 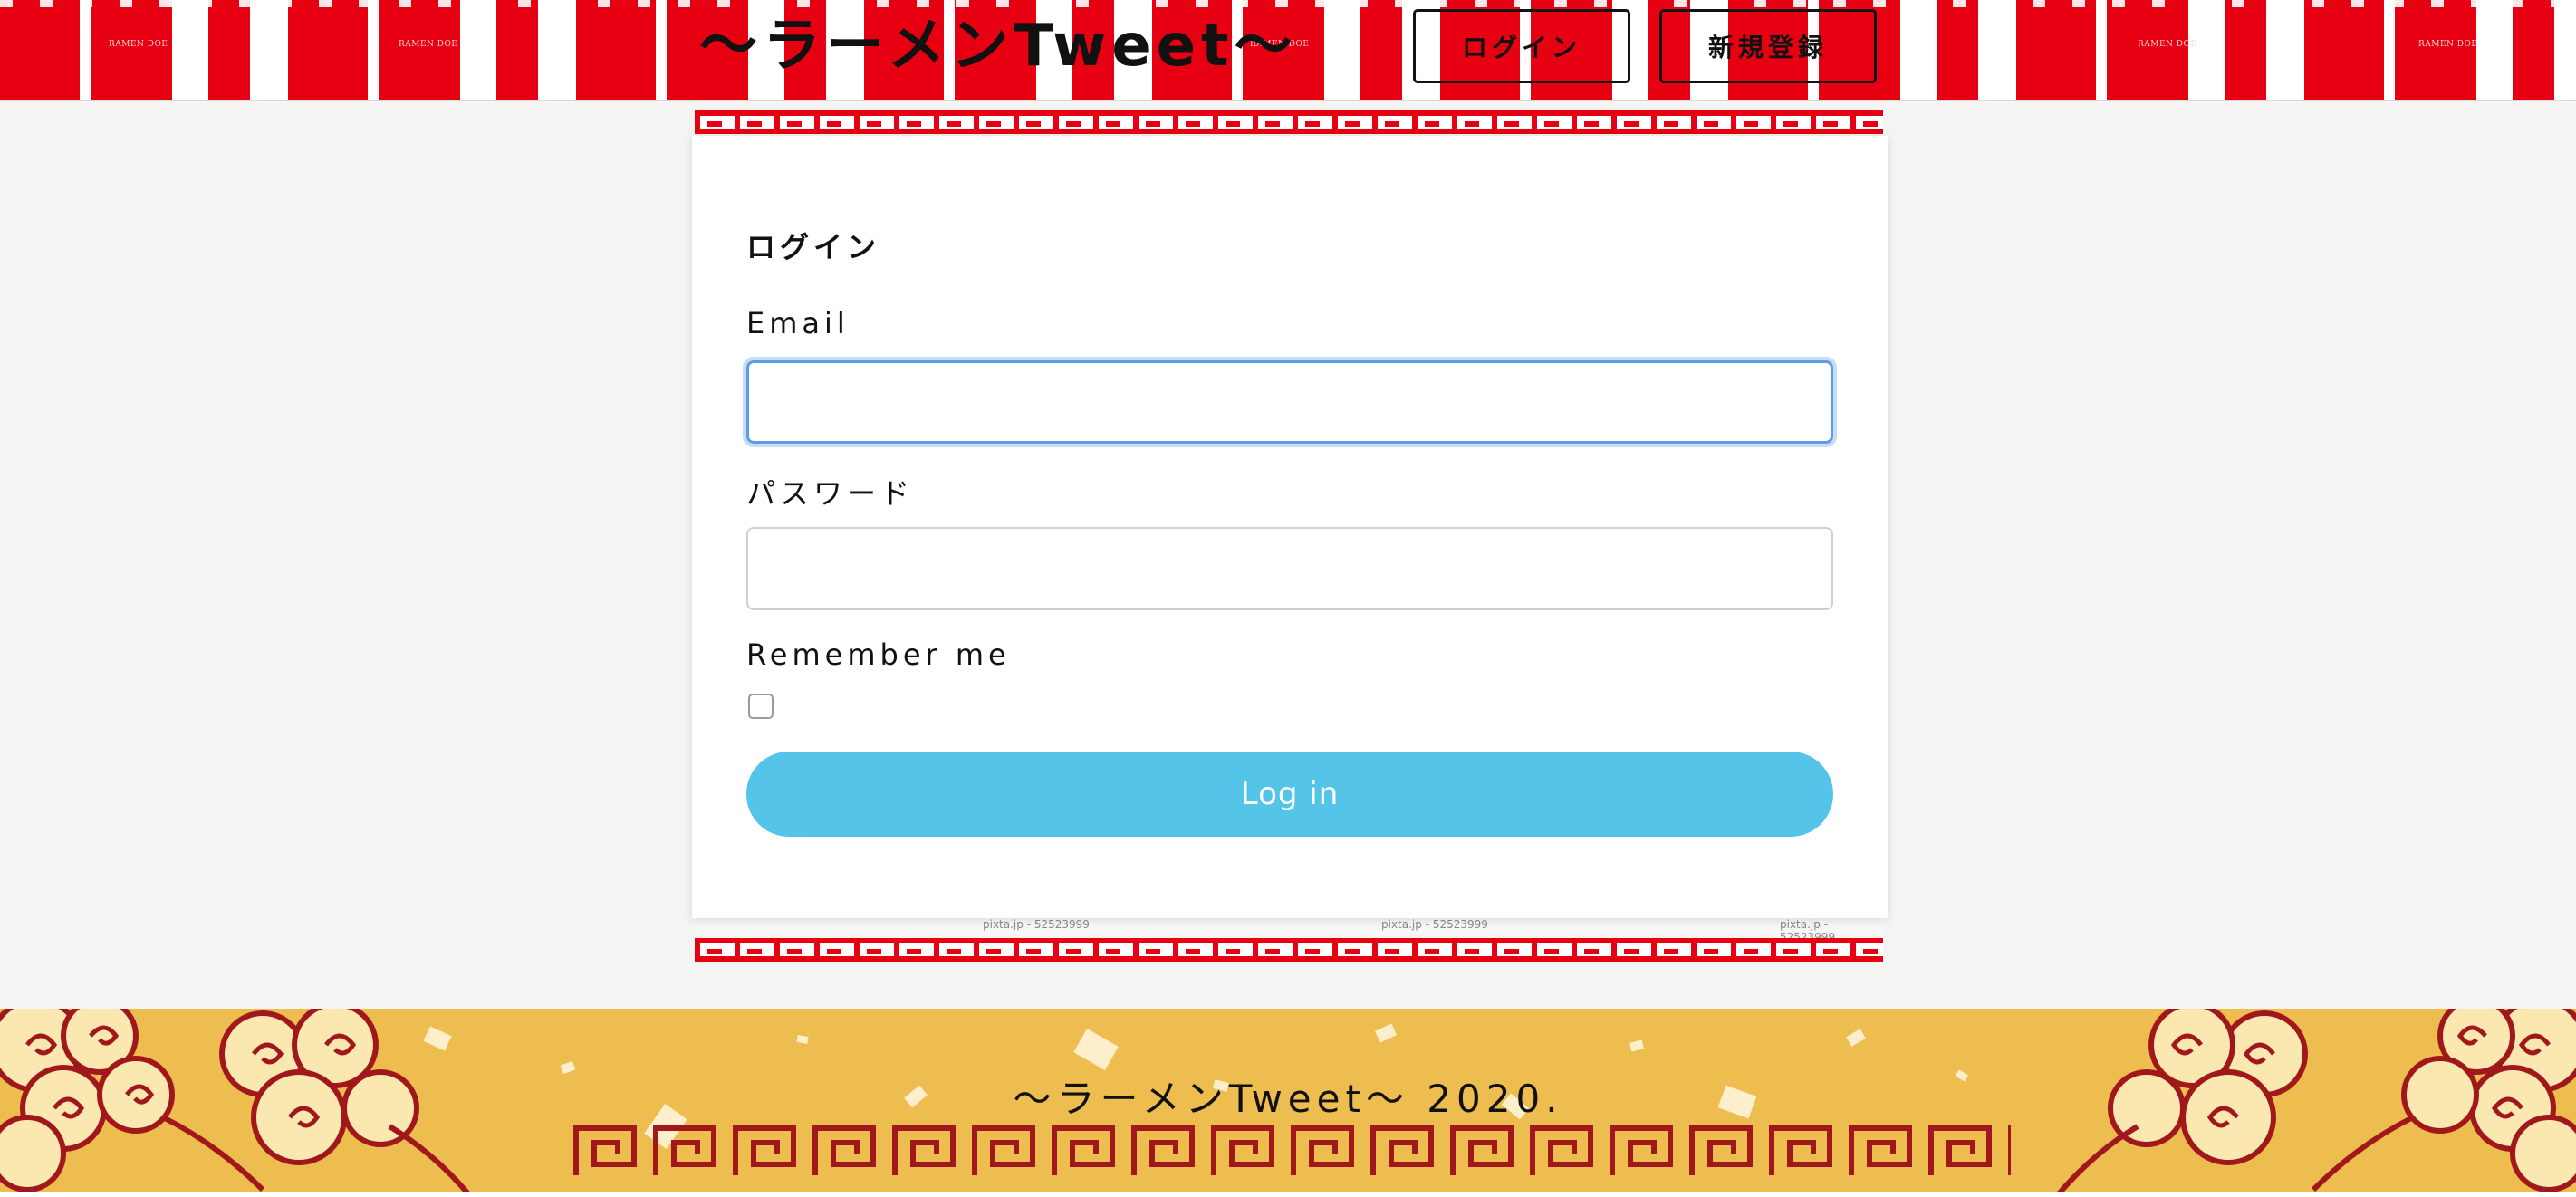 I want to click on bottom-edge, so click(x=1288, y=1194).